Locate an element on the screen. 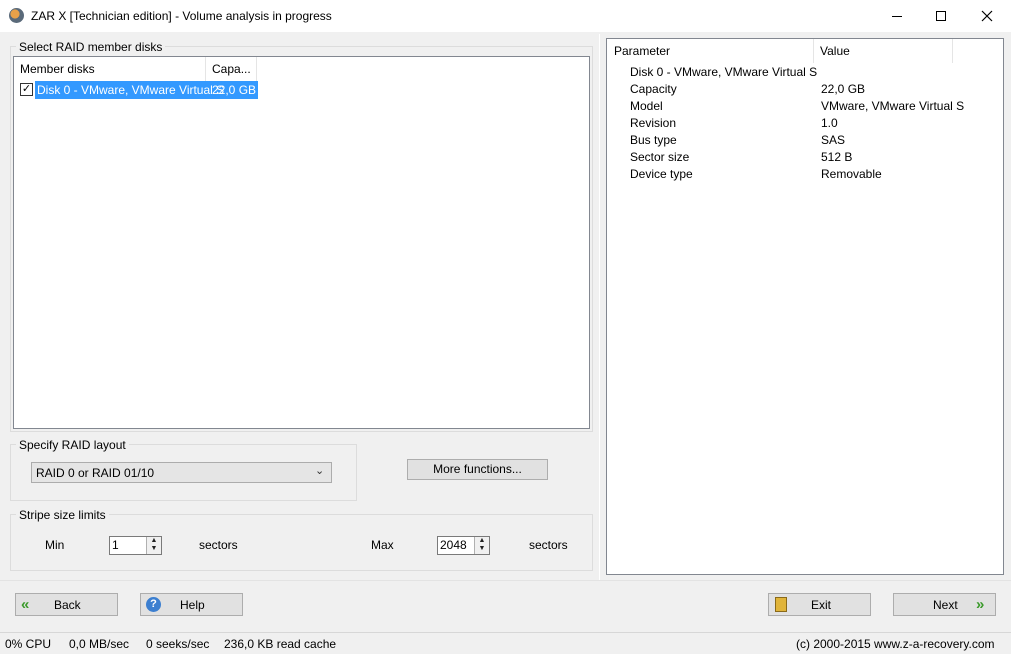  back-button-label: Back is located at coordinates (67, 605).